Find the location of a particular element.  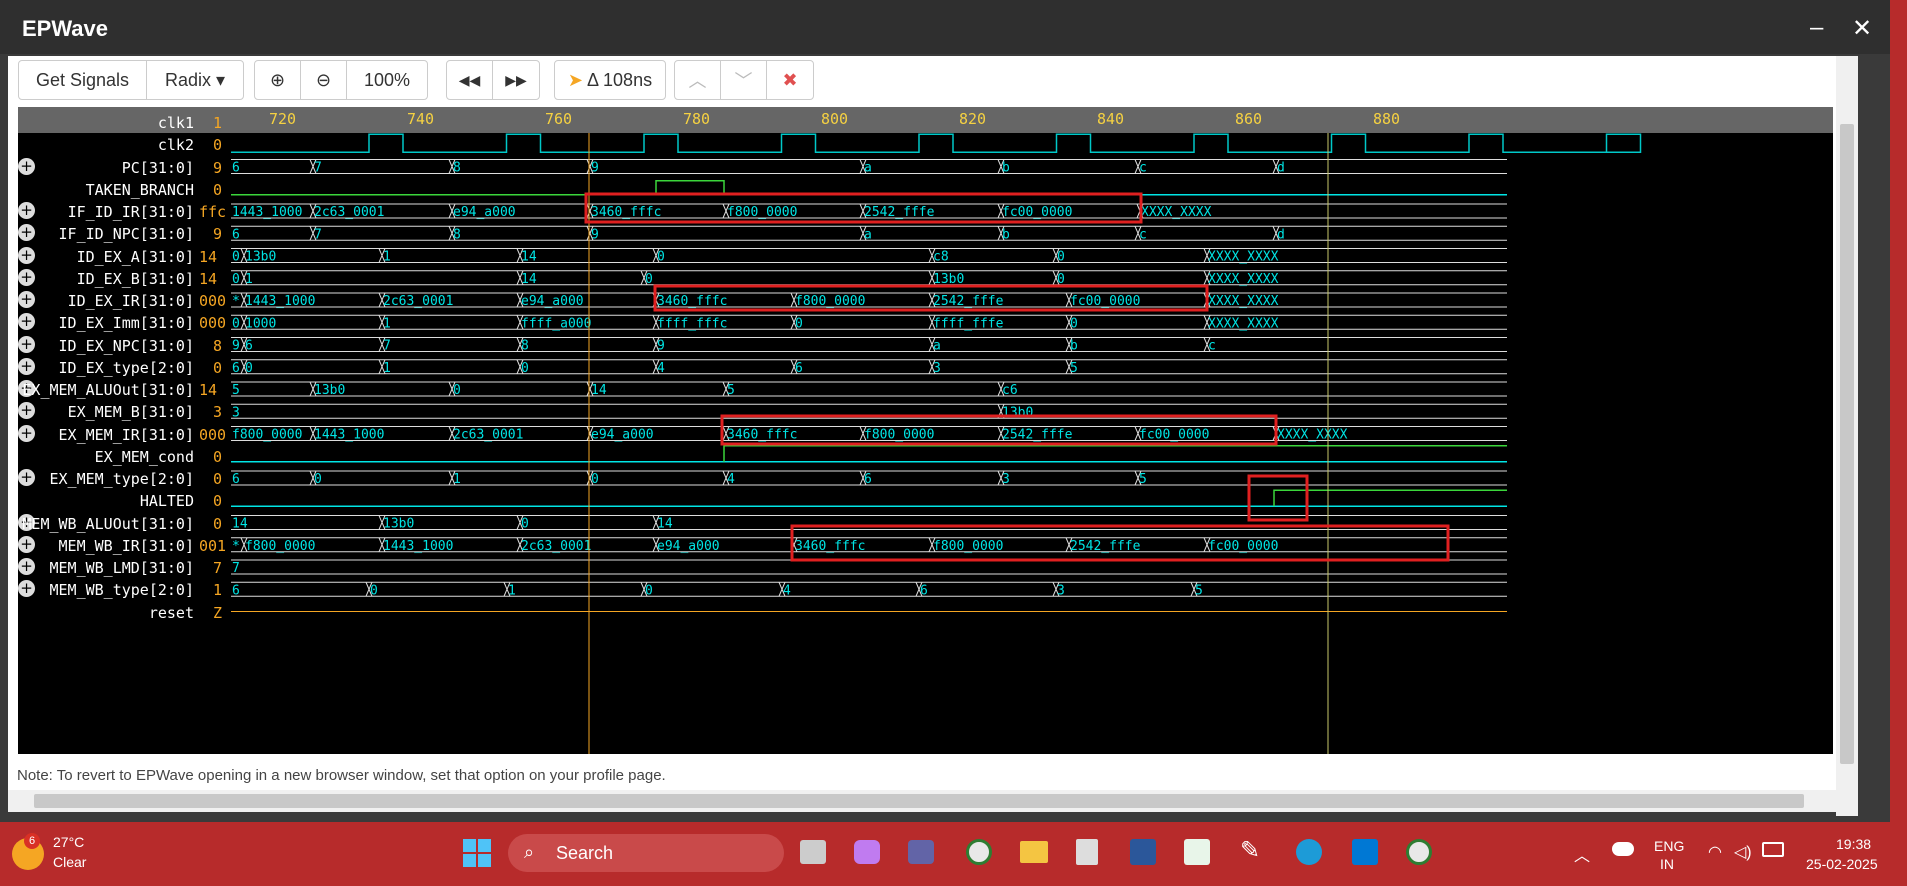

weather-desc: Clear is located at coordinates (69, 862).